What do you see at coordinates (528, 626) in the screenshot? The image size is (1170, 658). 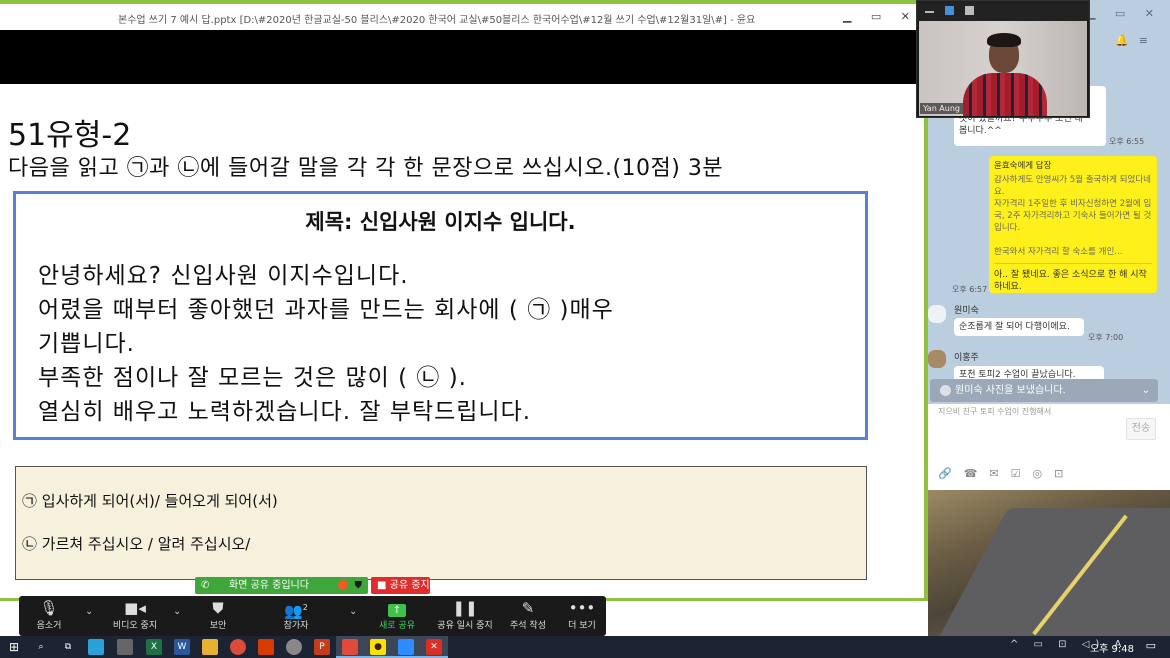 I see `annotate-label: 주석 작성` at bounding box center [528, 626].